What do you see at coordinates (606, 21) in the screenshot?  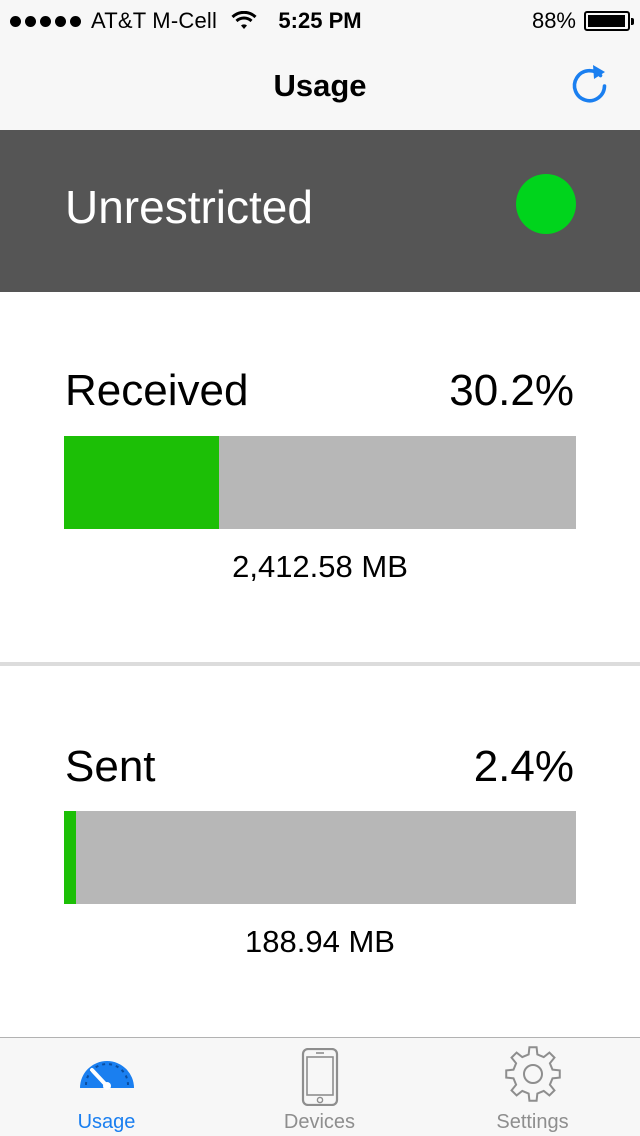 I see `battery-fill` at bounding box center [606, 21].